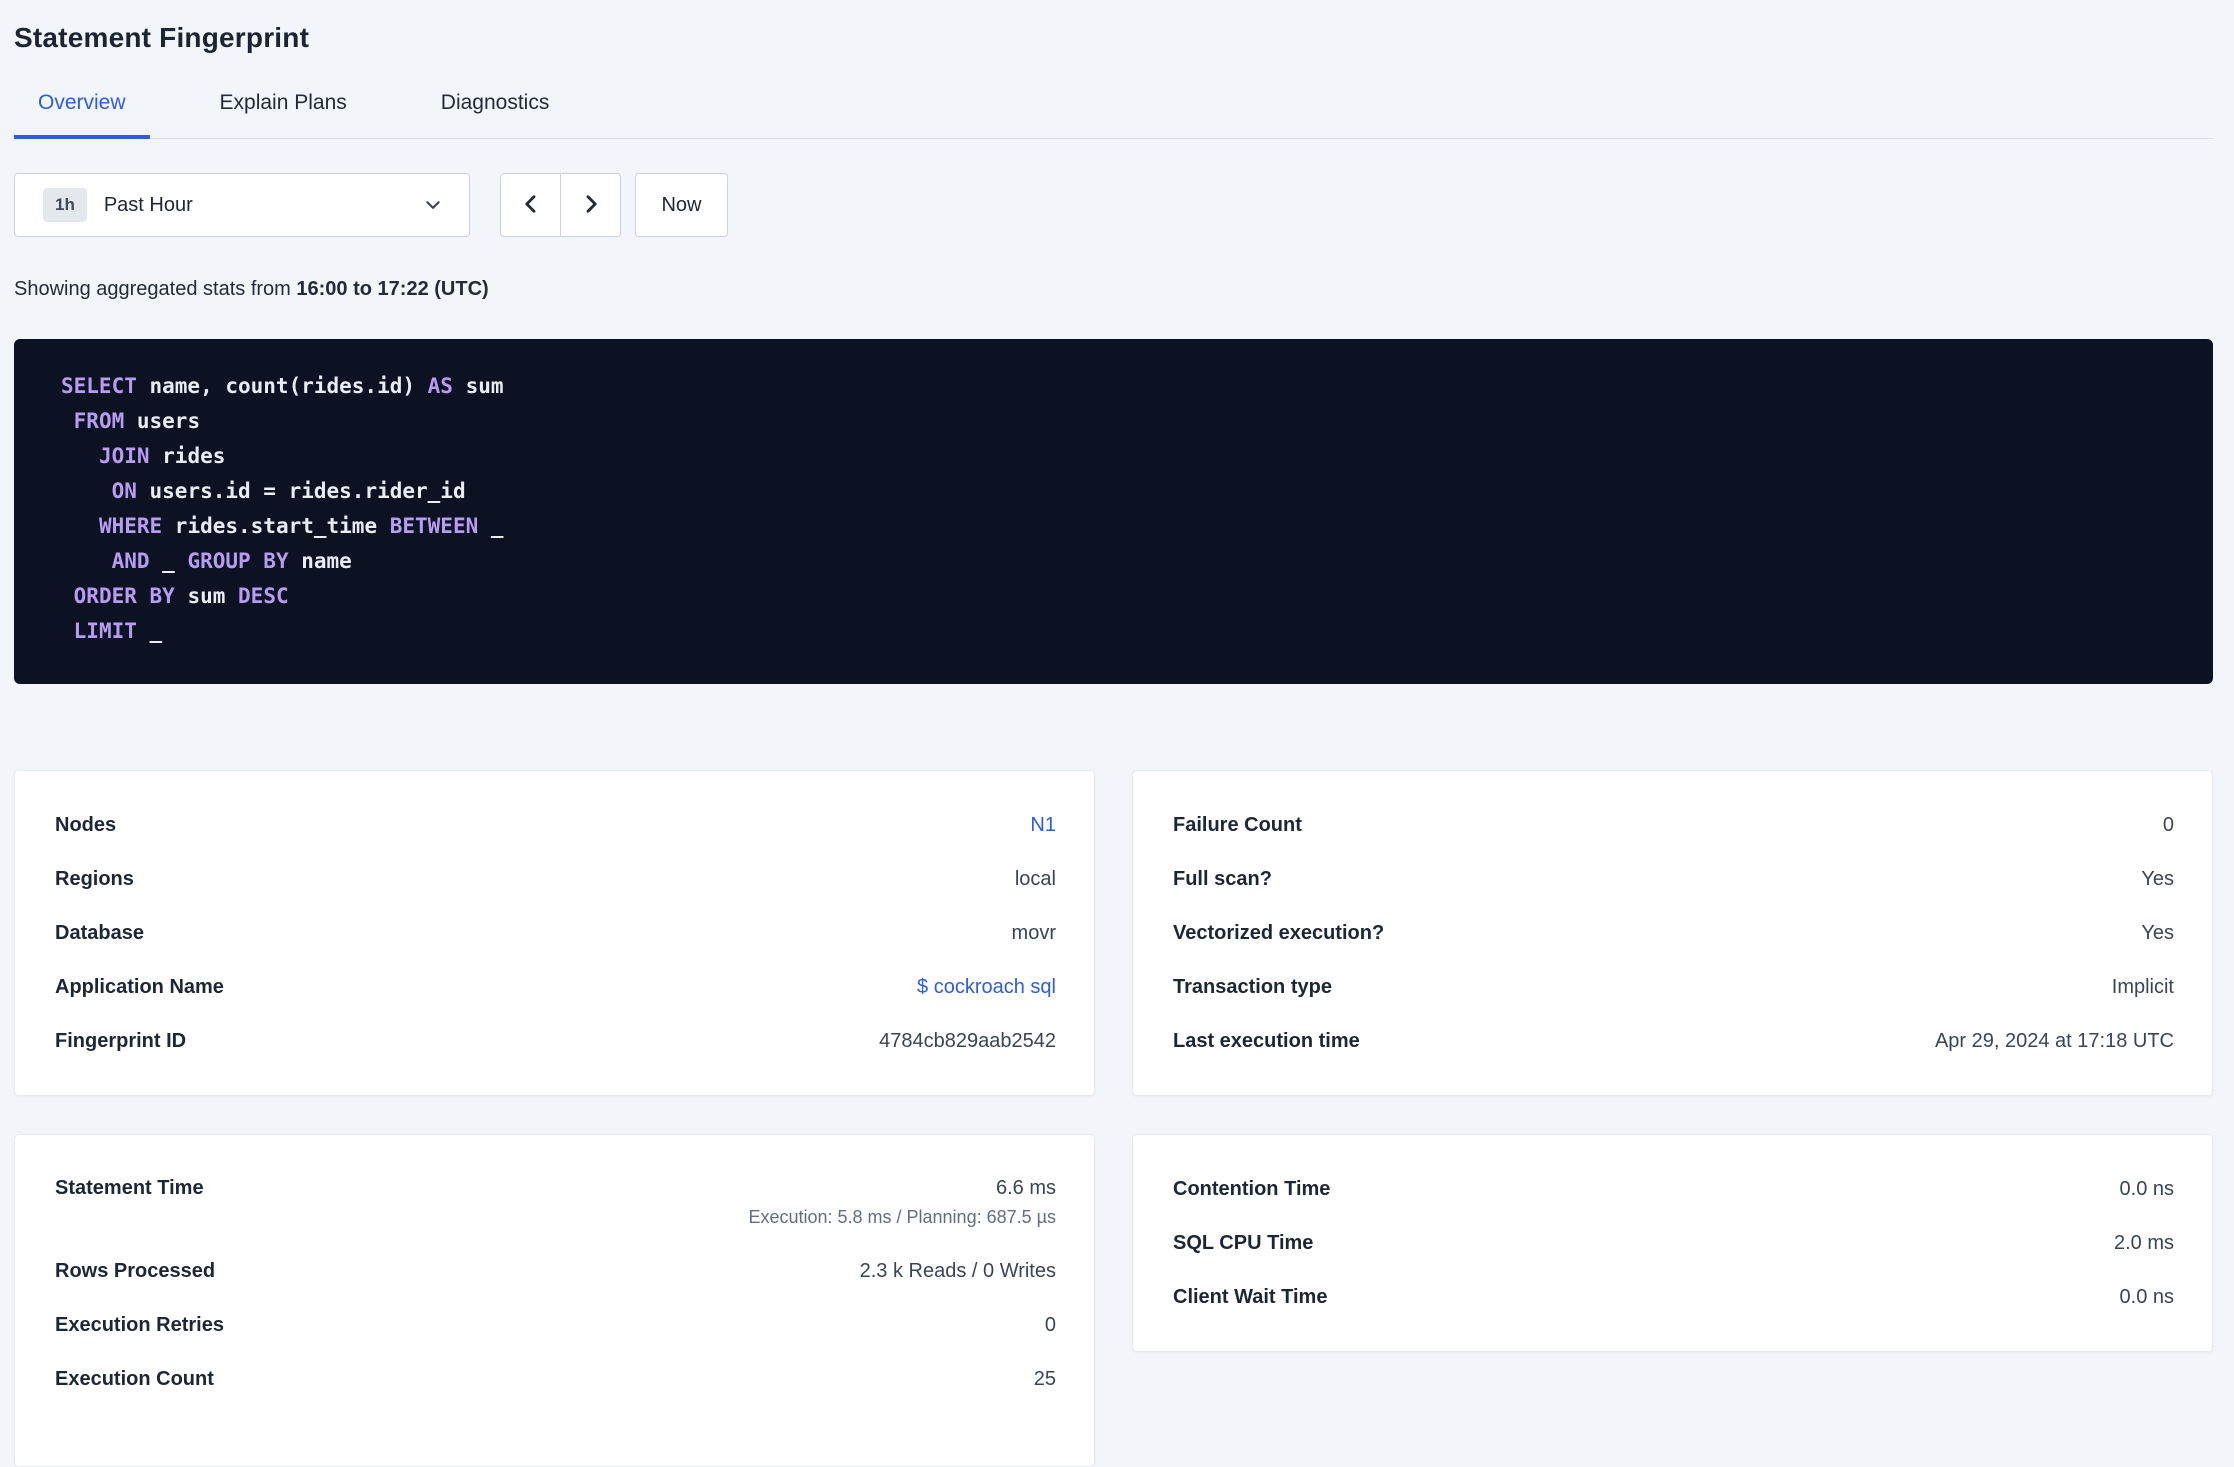 This screenshot has height=1467, width=2234. Describe the element at coordinates (1673, 1189) in the screenshot. I see `timing-row-contention-time: Contention Time 0.0 ns` at that location.